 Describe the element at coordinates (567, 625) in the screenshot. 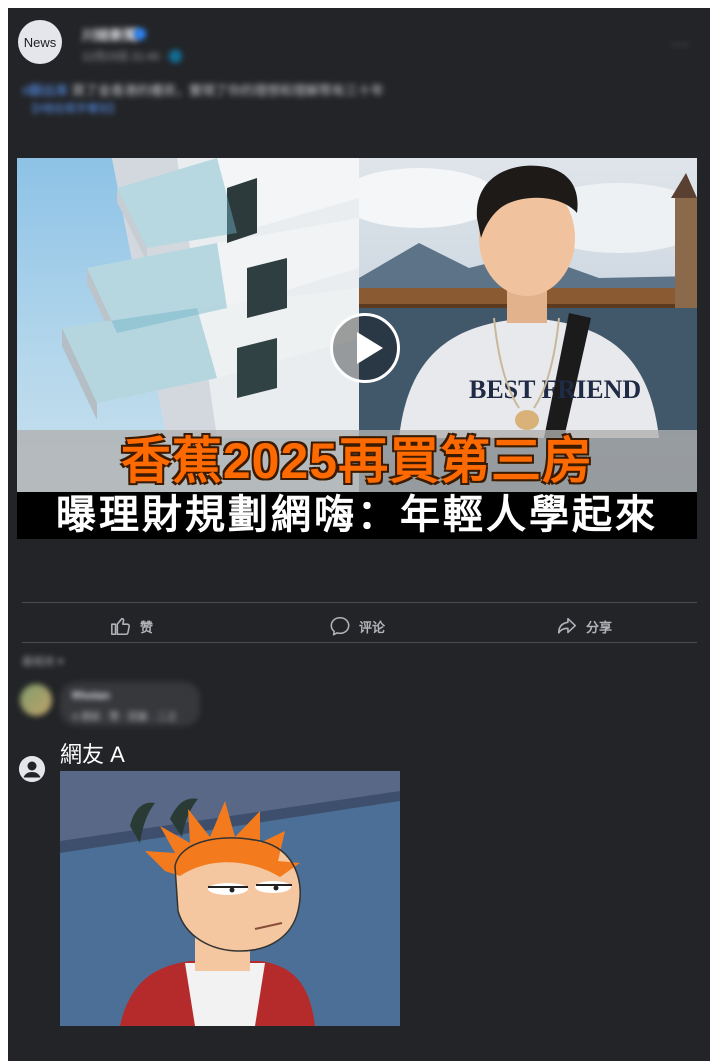

I see `share-arrow-icon` at that location.